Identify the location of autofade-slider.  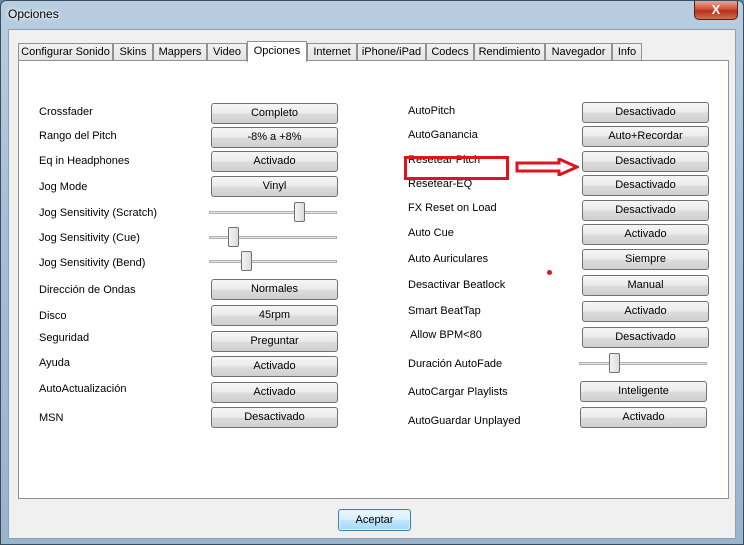
(643, 363).